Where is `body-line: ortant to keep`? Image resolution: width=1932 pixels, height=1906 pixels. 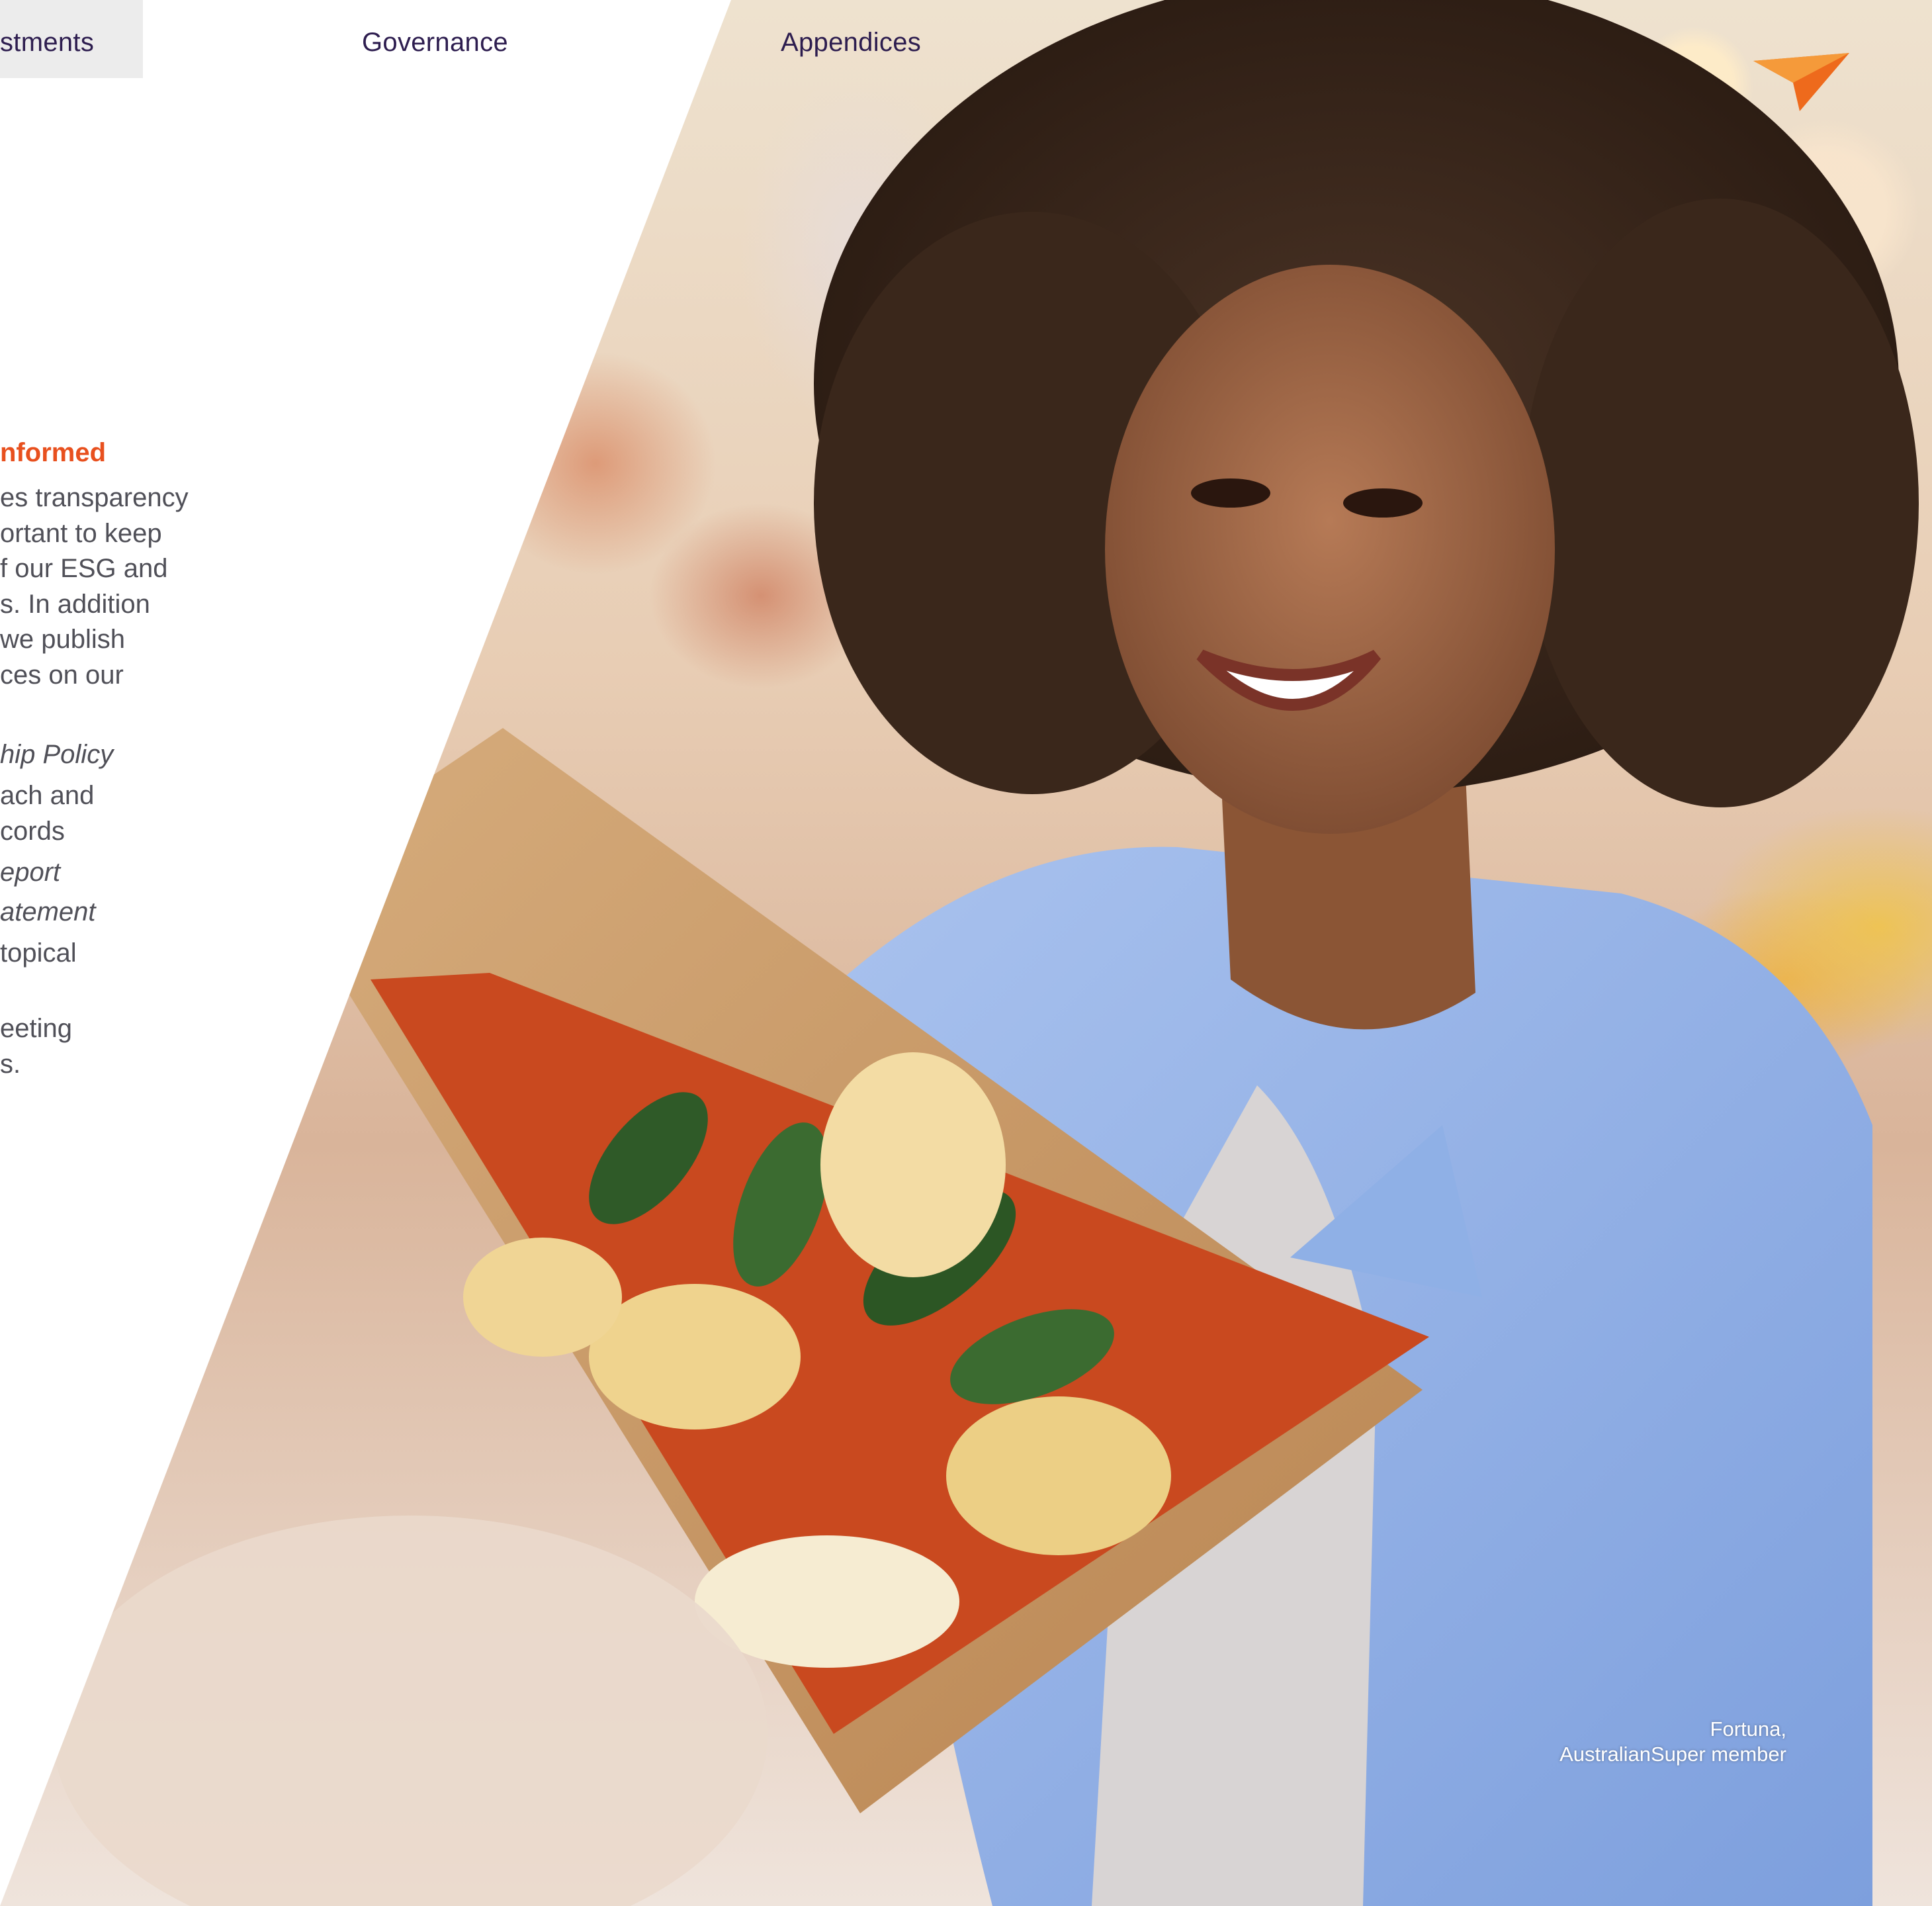 body-line: ortant to keep is located at coordinates (81, 533).